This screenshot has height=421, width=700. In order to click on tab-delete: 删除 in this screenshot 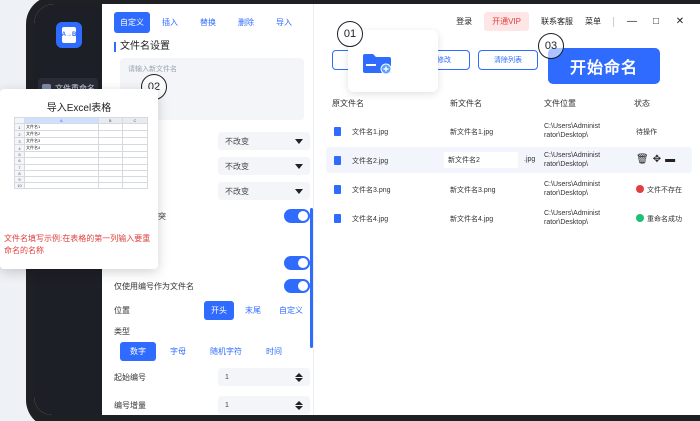, I will do `click(246, 22)`.